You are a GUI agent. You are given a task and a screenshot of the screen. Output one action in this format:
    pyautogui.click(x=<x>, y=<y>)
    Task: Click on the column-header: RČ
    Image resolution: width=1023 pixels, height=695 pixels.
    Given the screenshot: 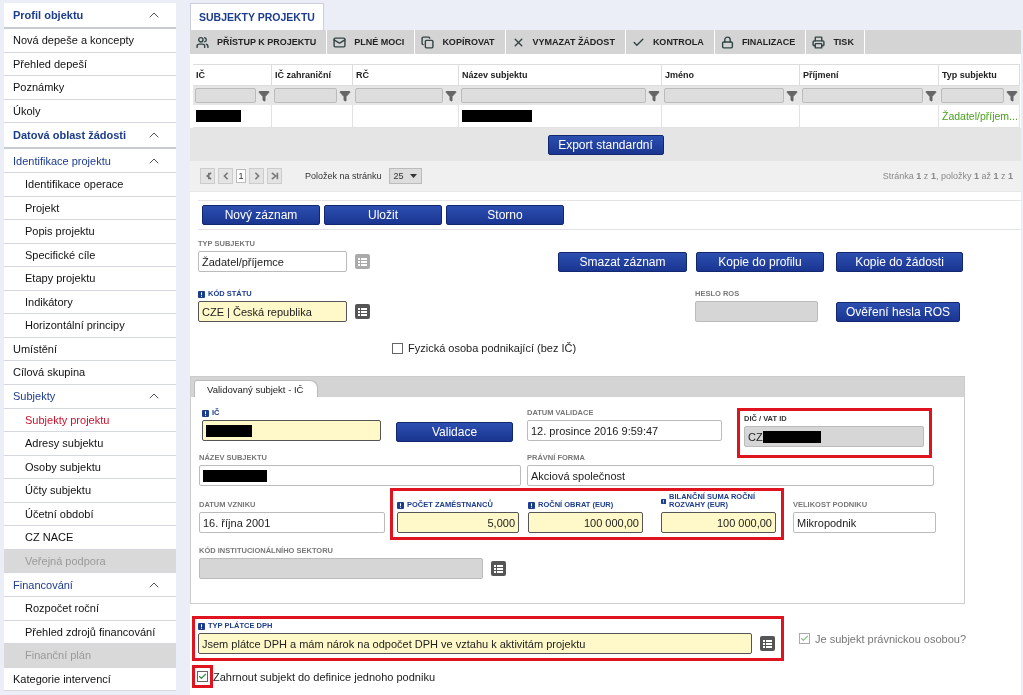 What is the action you would take?
    pyautogui.click(x=406, y=75)
    